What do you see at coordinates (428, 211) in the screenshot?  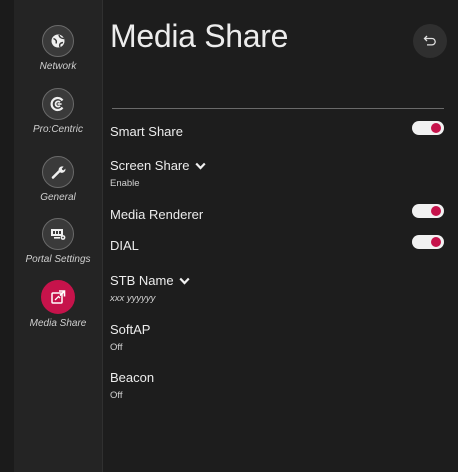 I see `media-renderer-toggle` at bounding box center [428, 211].